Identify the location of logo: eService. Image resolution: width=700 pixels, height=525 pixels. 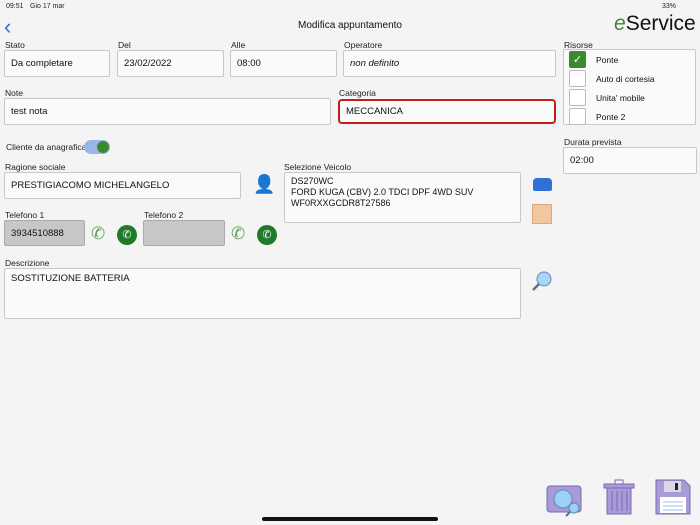
(655, 23).